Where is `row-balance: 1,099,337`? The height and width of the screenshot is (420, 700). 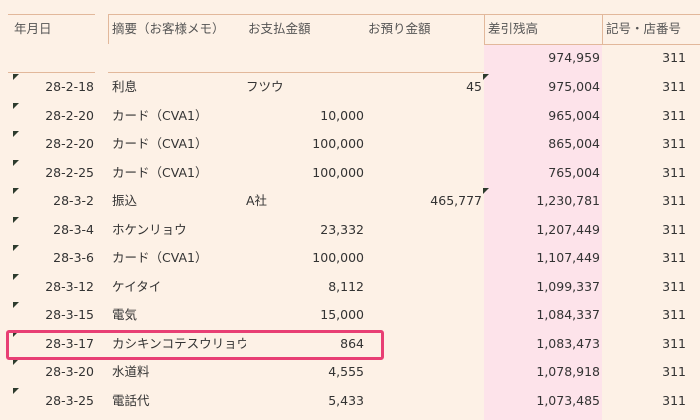
row-balance: 1,099,337 is located at coordinates (568, 286).